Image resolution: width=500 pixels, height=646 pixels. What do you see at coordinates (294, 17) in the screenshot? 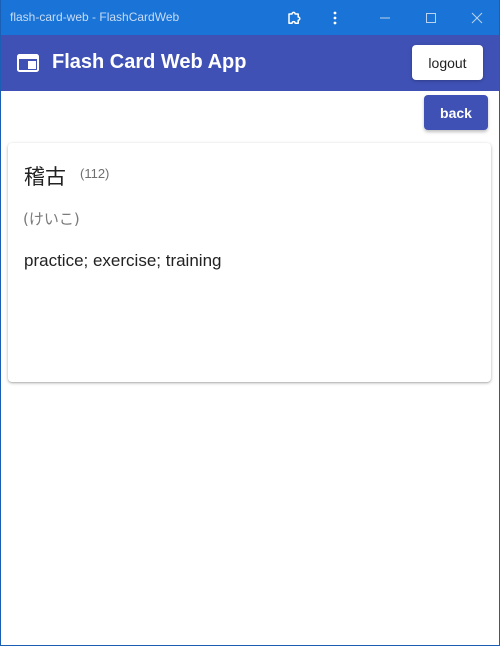
I see `extensions-icon` at bounding box center [294, 17].